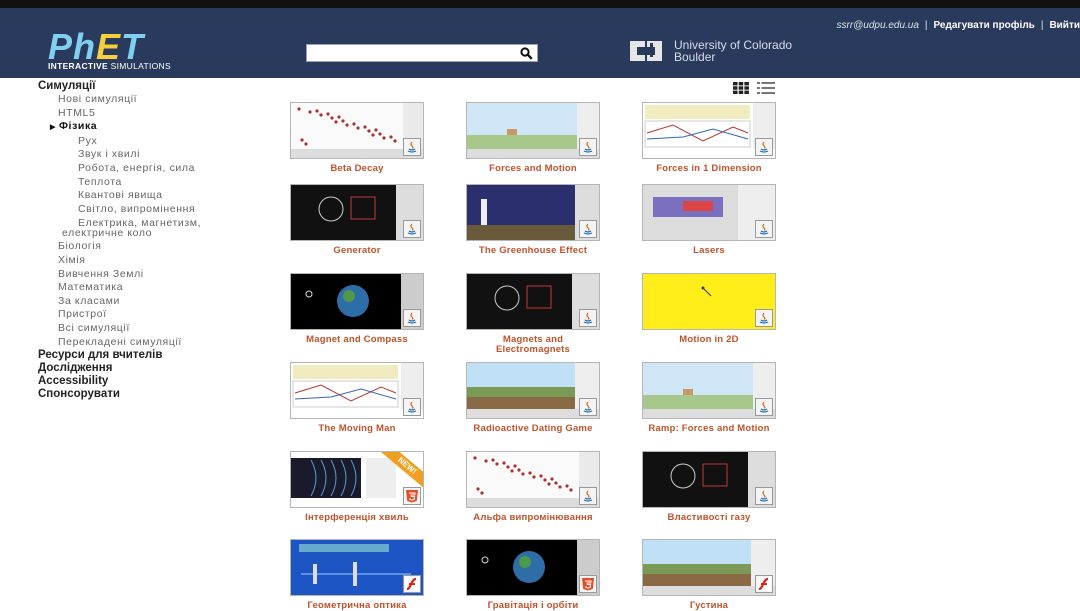  What do you see at coordinates (77, 112) in the screenshot?
I see `sidebar-item-label: HTML5` at bounding box center [77, 112].